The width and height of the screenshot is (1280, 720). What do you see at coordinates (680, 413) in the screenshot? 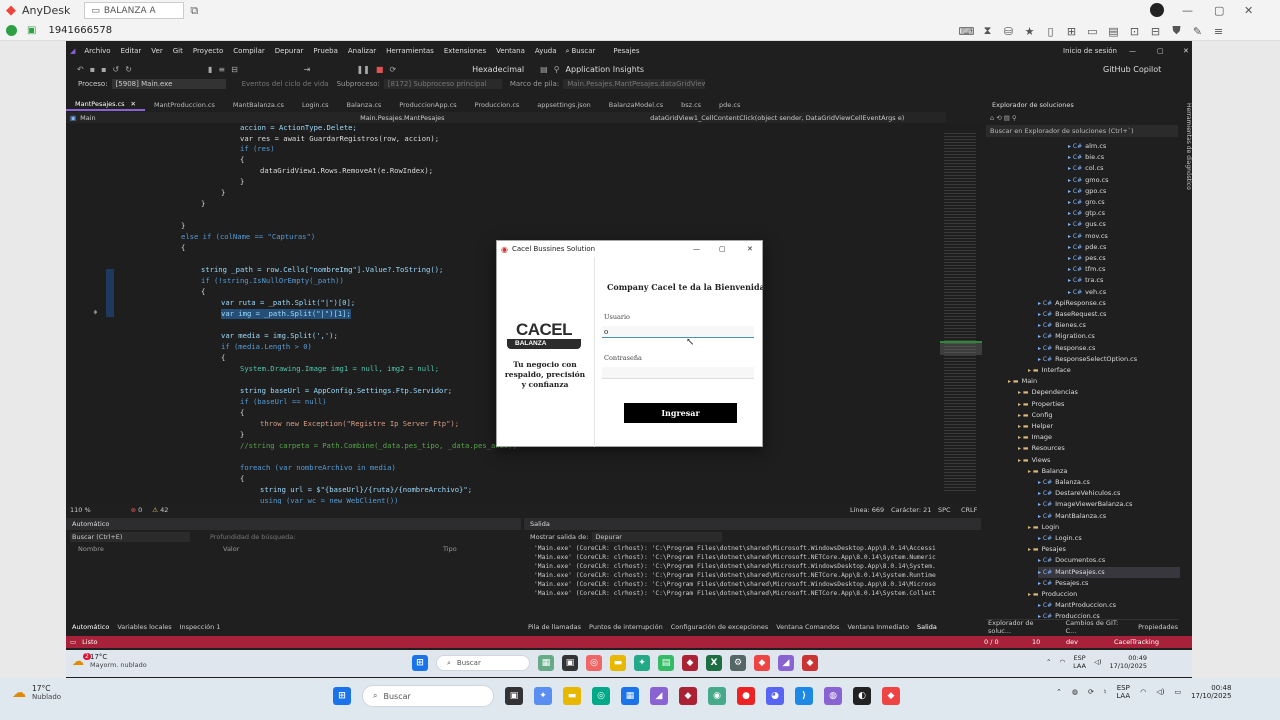
I see `ingresar-button: Ingresar` at bounding box center [680, 413].